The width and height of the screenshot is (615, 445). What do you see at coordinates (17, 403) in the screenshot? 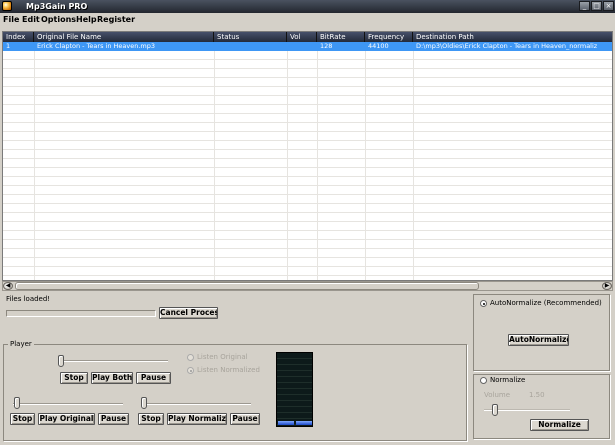
I see `original-volume-slider` at bounding box center [17, 403].